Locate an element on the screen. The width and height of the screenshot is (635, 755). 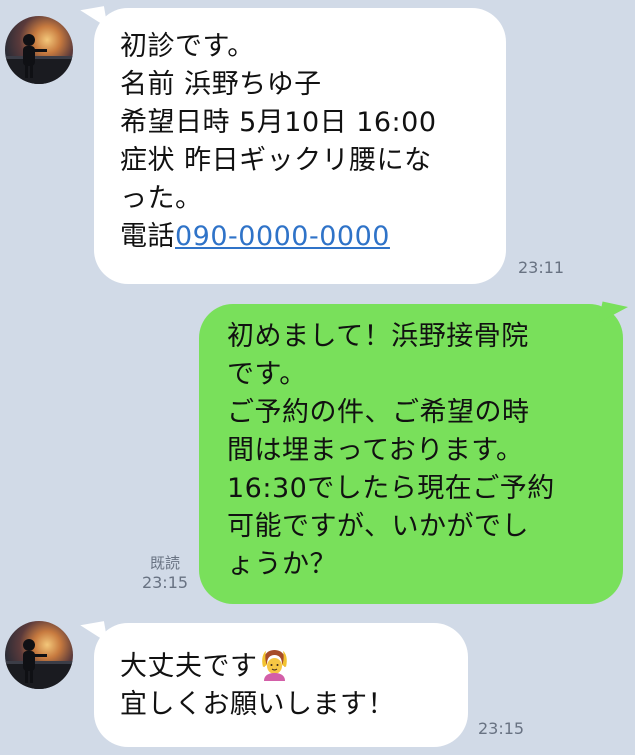
message-text-line: 大丈夫です is located at coordinates (285, 666).